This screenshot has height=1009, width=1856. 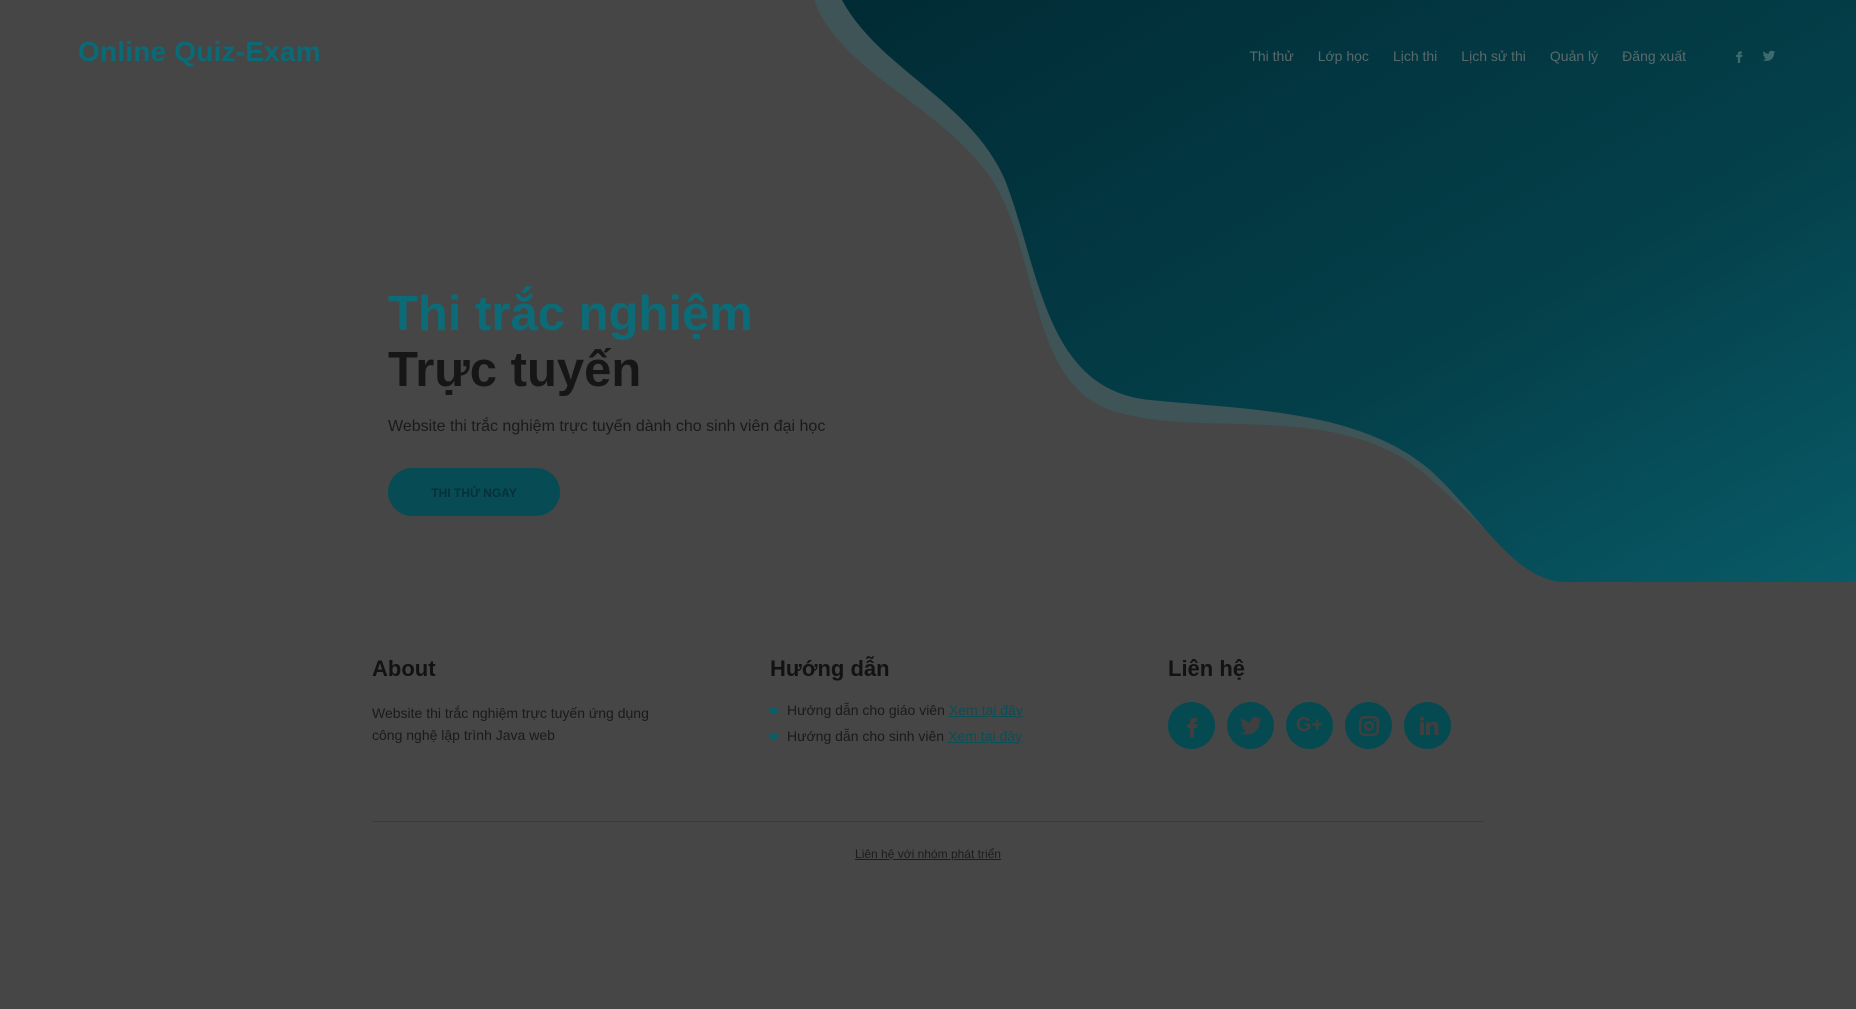 I want to click on guide-item-teacher: Hướng dẫn cho giáo viên Xem tại đây, so click(x=940, y=710).